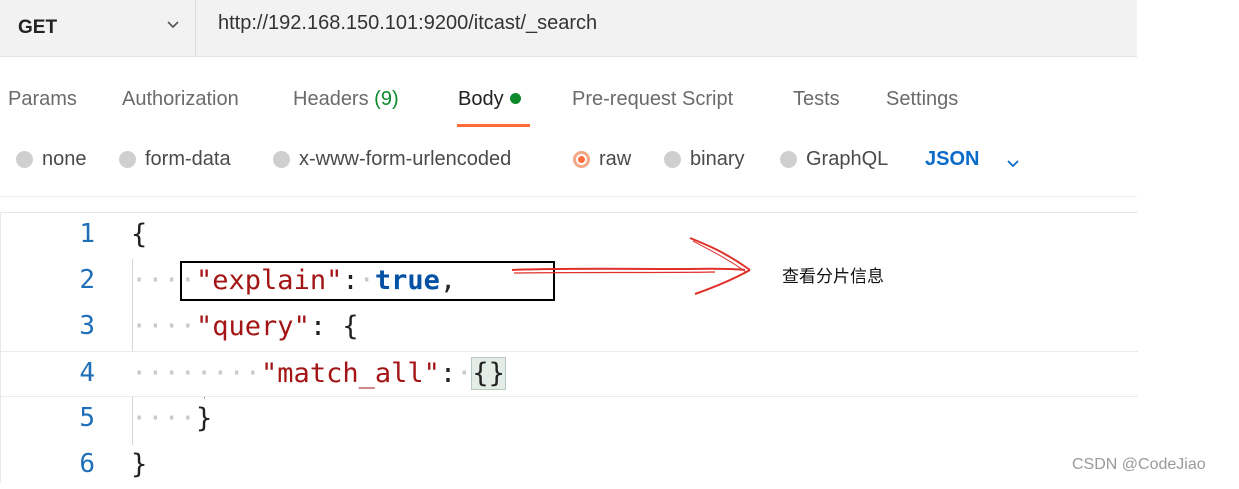  What do you see at coordinates (448, 373) in the screenshot?
I see `colon: :` at bounding box center [448, 373].